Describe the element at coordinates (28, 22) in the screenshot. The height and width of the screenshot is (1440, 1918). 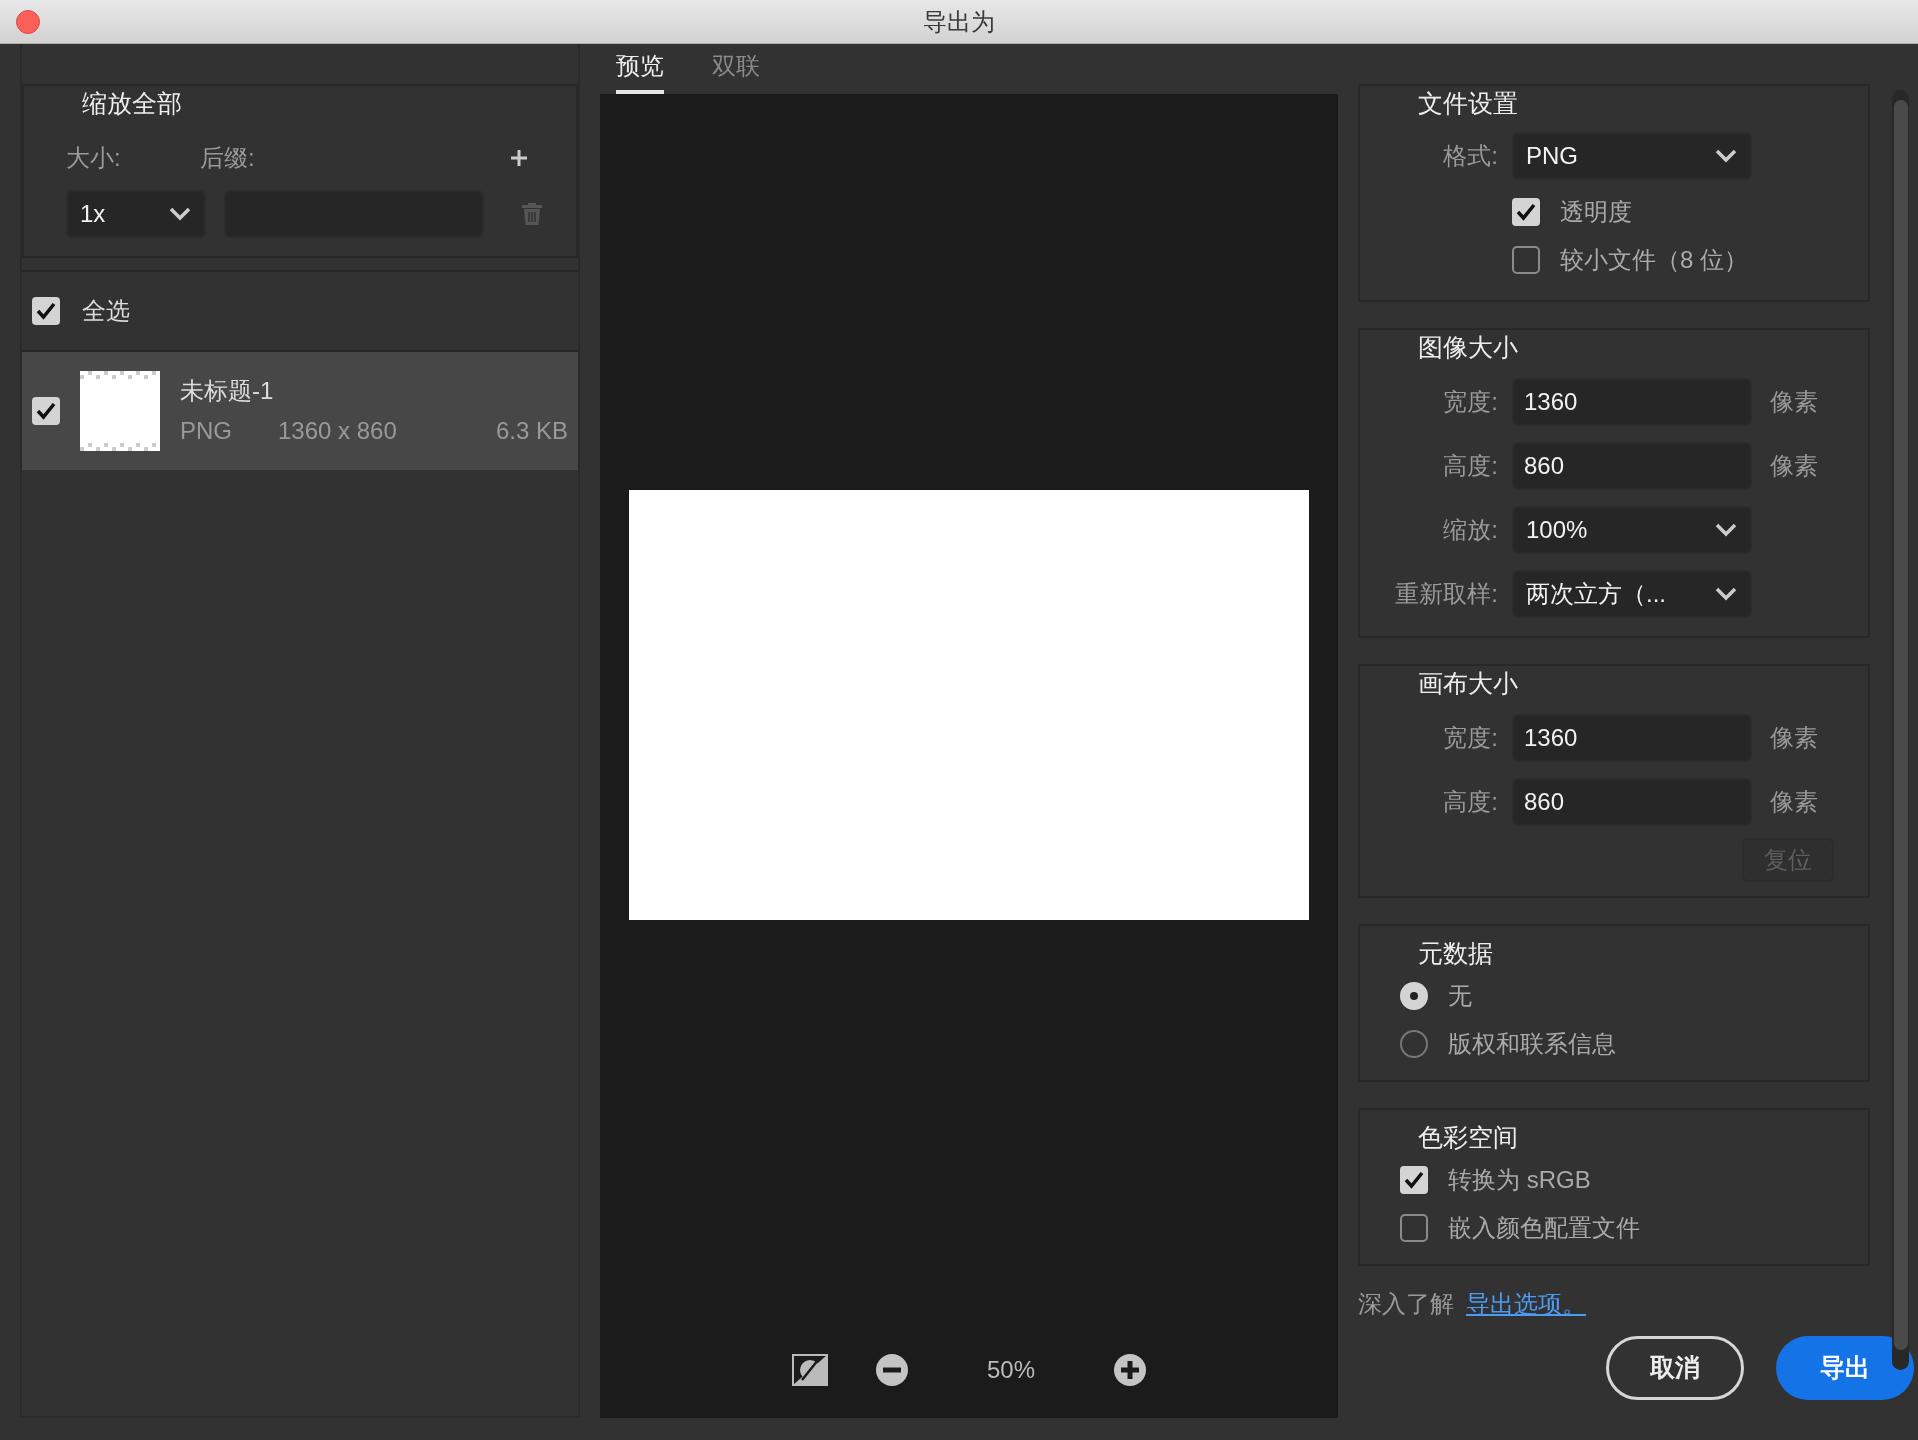
I see `close-button` at that location.